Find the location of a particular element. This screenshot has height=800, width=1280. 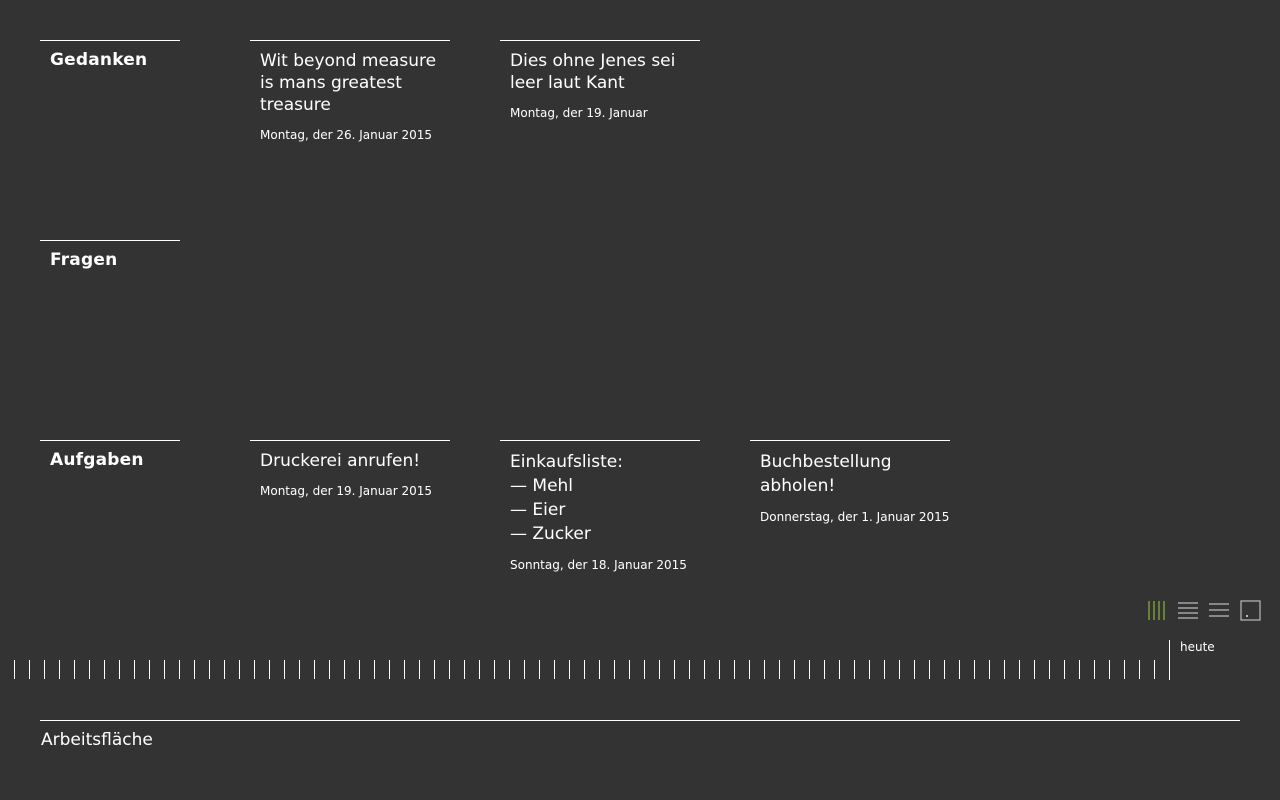

timeline: heute is located at coordinates (640, 662).